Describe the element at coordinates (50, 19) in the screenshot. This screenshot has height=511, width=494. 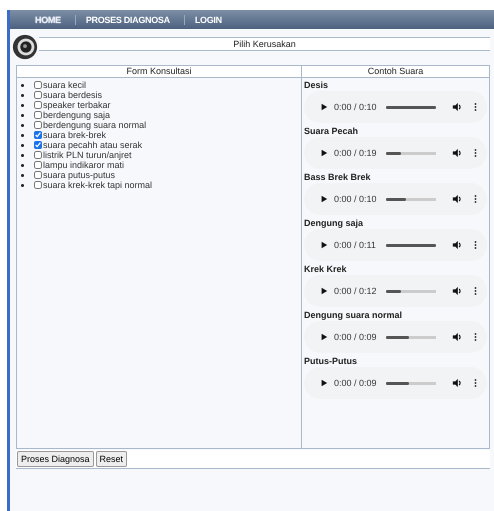
I see `nav-link: HOME` at that location.